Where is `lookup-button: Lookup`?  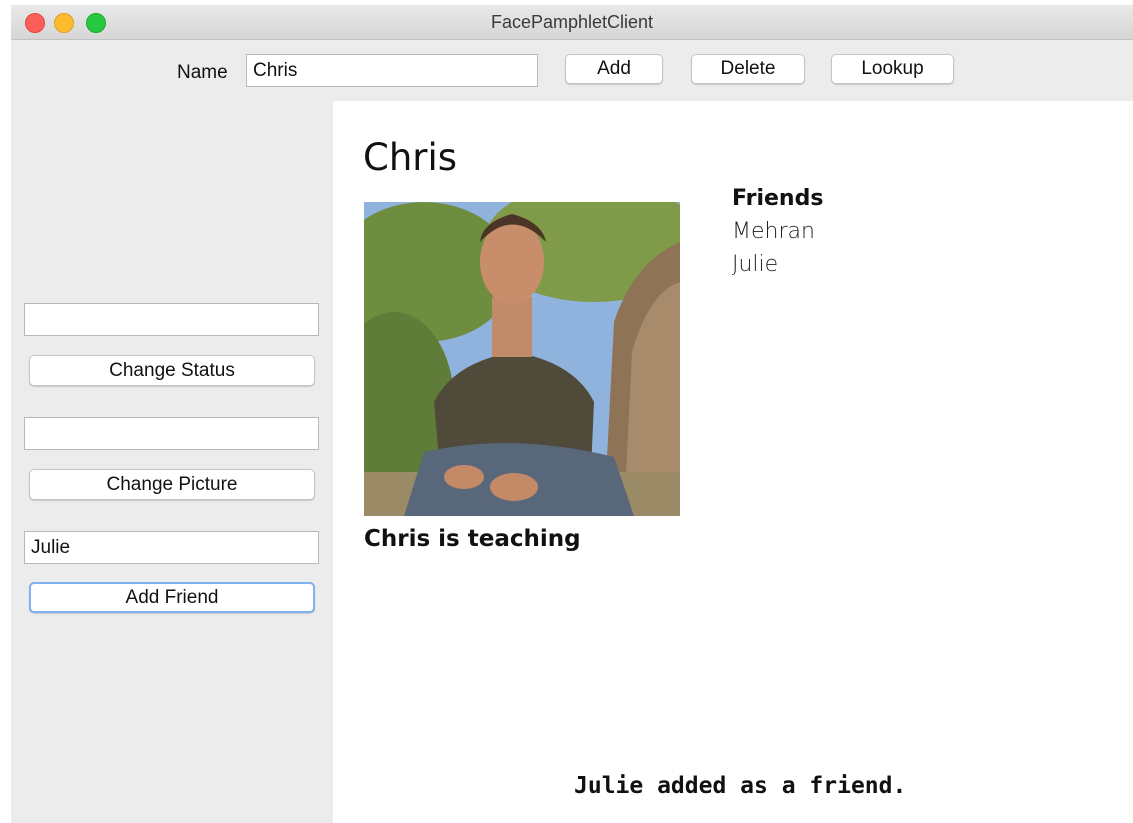
lookup-button: Lookup is located at coordinates (892, 69).